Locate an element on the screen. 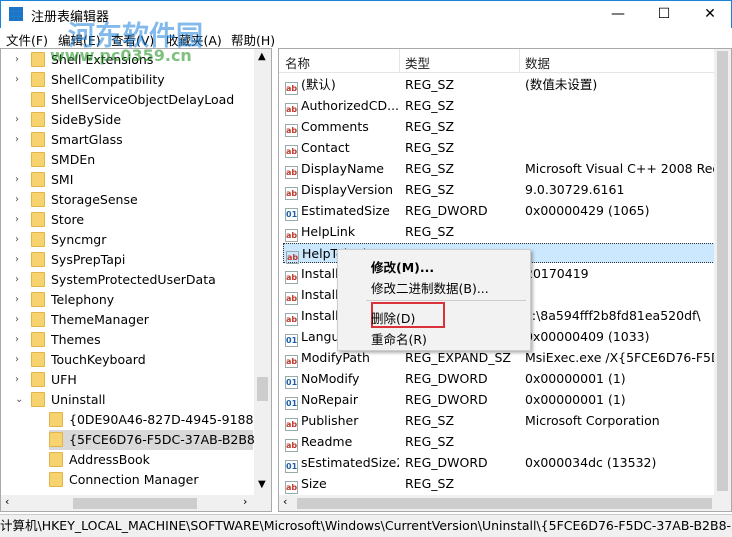 This screenshot has width=732, height=537. close-button: ✕ is located at coordinates (709, 15).